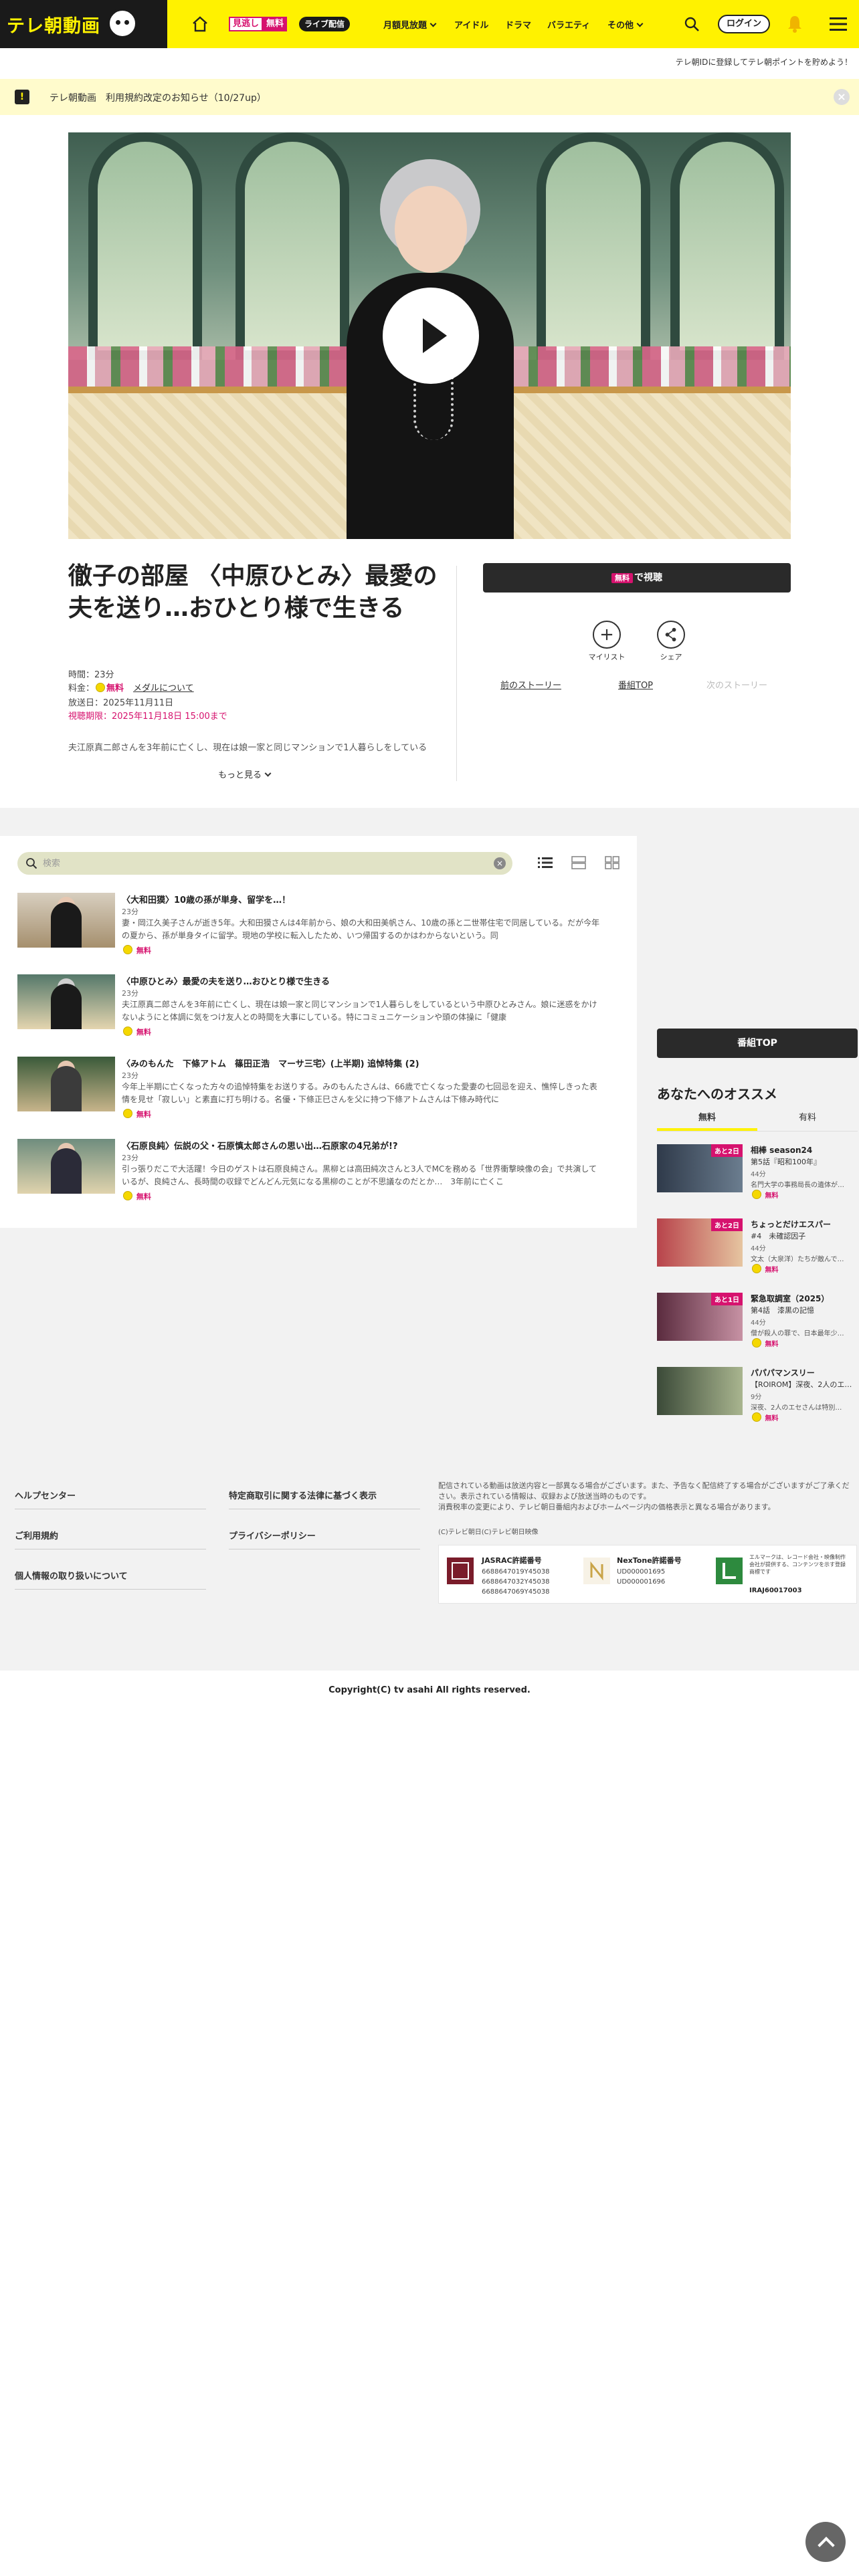 The width and height of the screenshot is (859, 2576). What do you see at coordinates (46, 1495) in the screenshot?
I see `footer-link-help: ヘルプセンター` at bounding box center [46, 1495].